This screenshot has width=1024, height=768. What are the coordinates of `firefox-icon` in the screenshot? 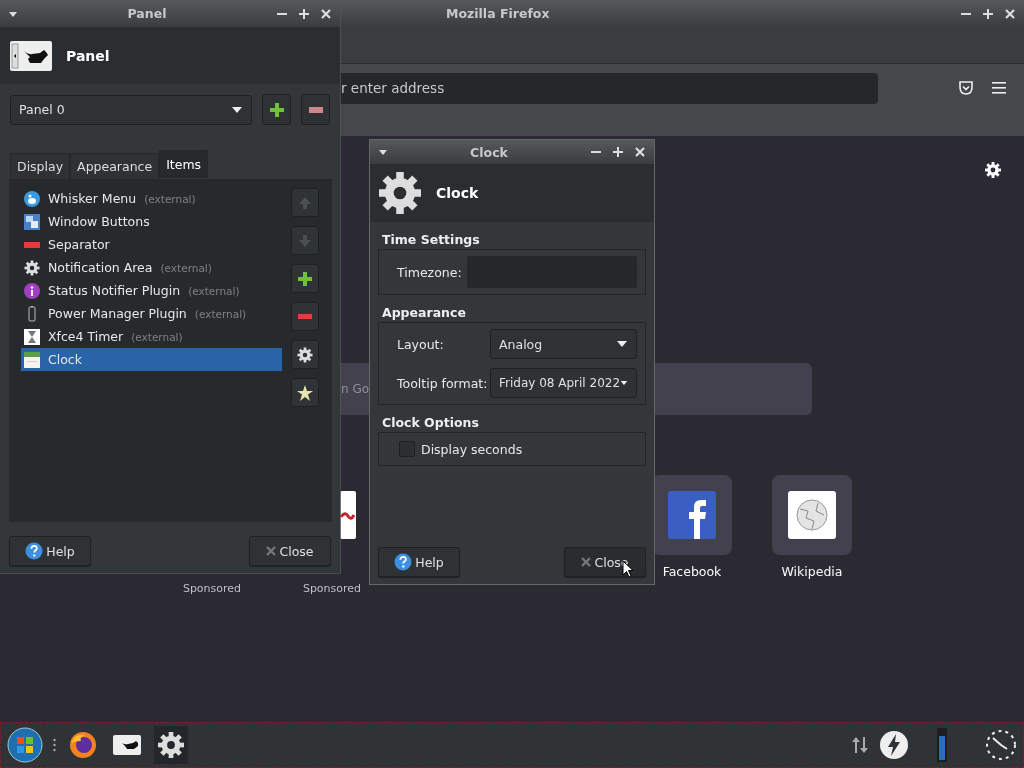 It's located at (83, 745).